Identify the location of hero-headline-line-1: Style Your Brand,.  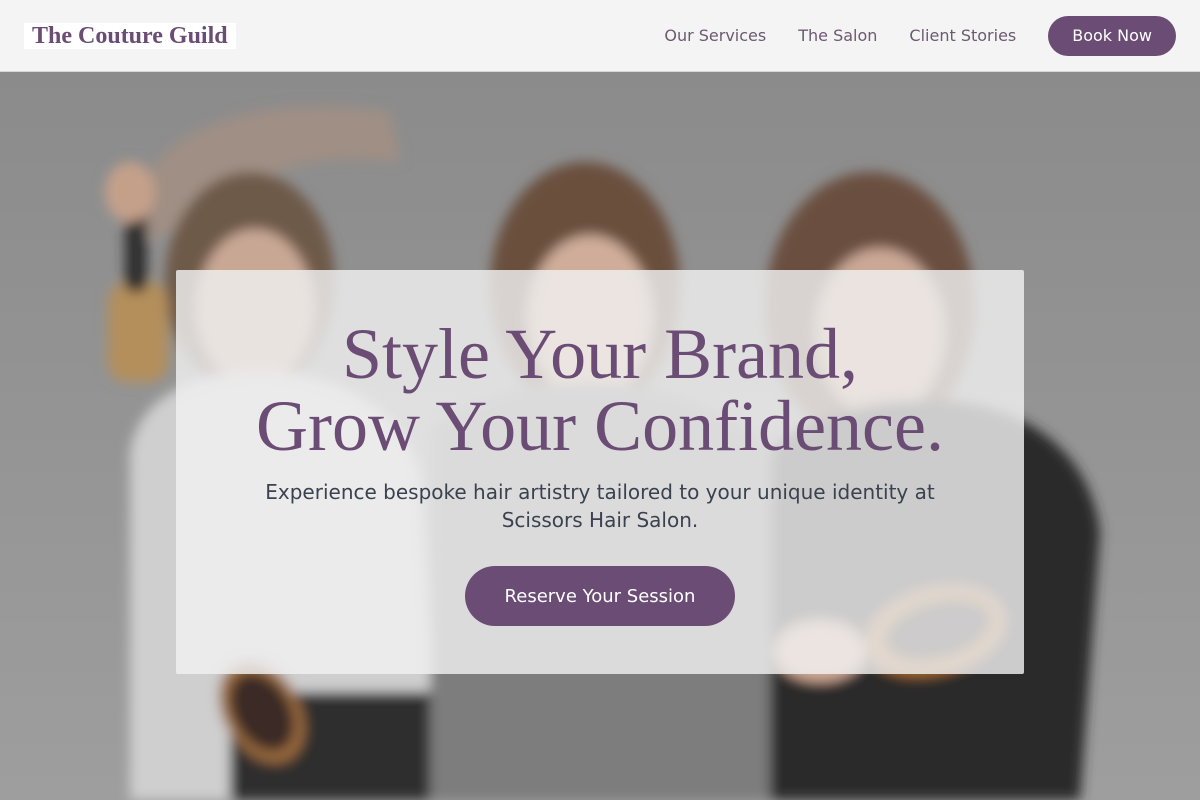
(600, 354).